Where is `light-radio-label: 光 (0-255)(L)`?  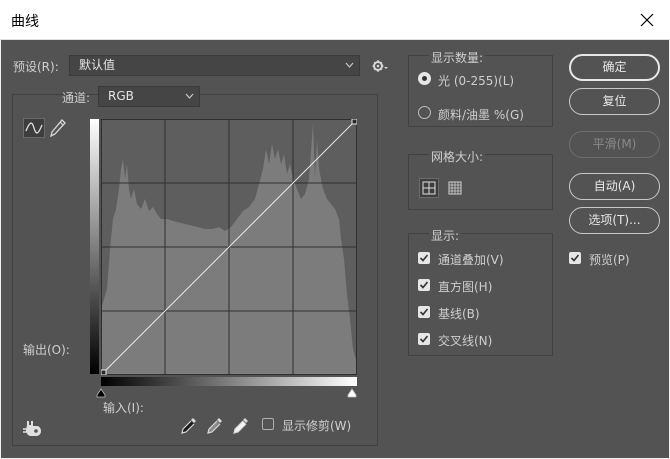
light-radio-label: 光 (0-255)(L) is located at coordinates (476, 81).